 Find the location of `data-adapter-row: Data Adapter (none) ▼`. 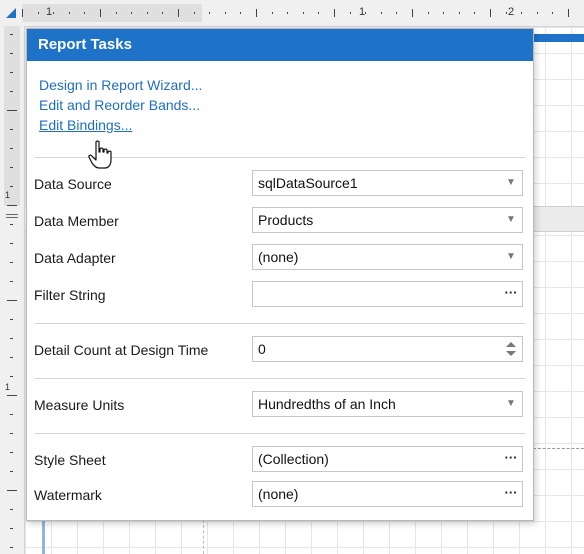

data-adapter-row: Data Adapter (none) ▼ is located at coordinates (278, 258).